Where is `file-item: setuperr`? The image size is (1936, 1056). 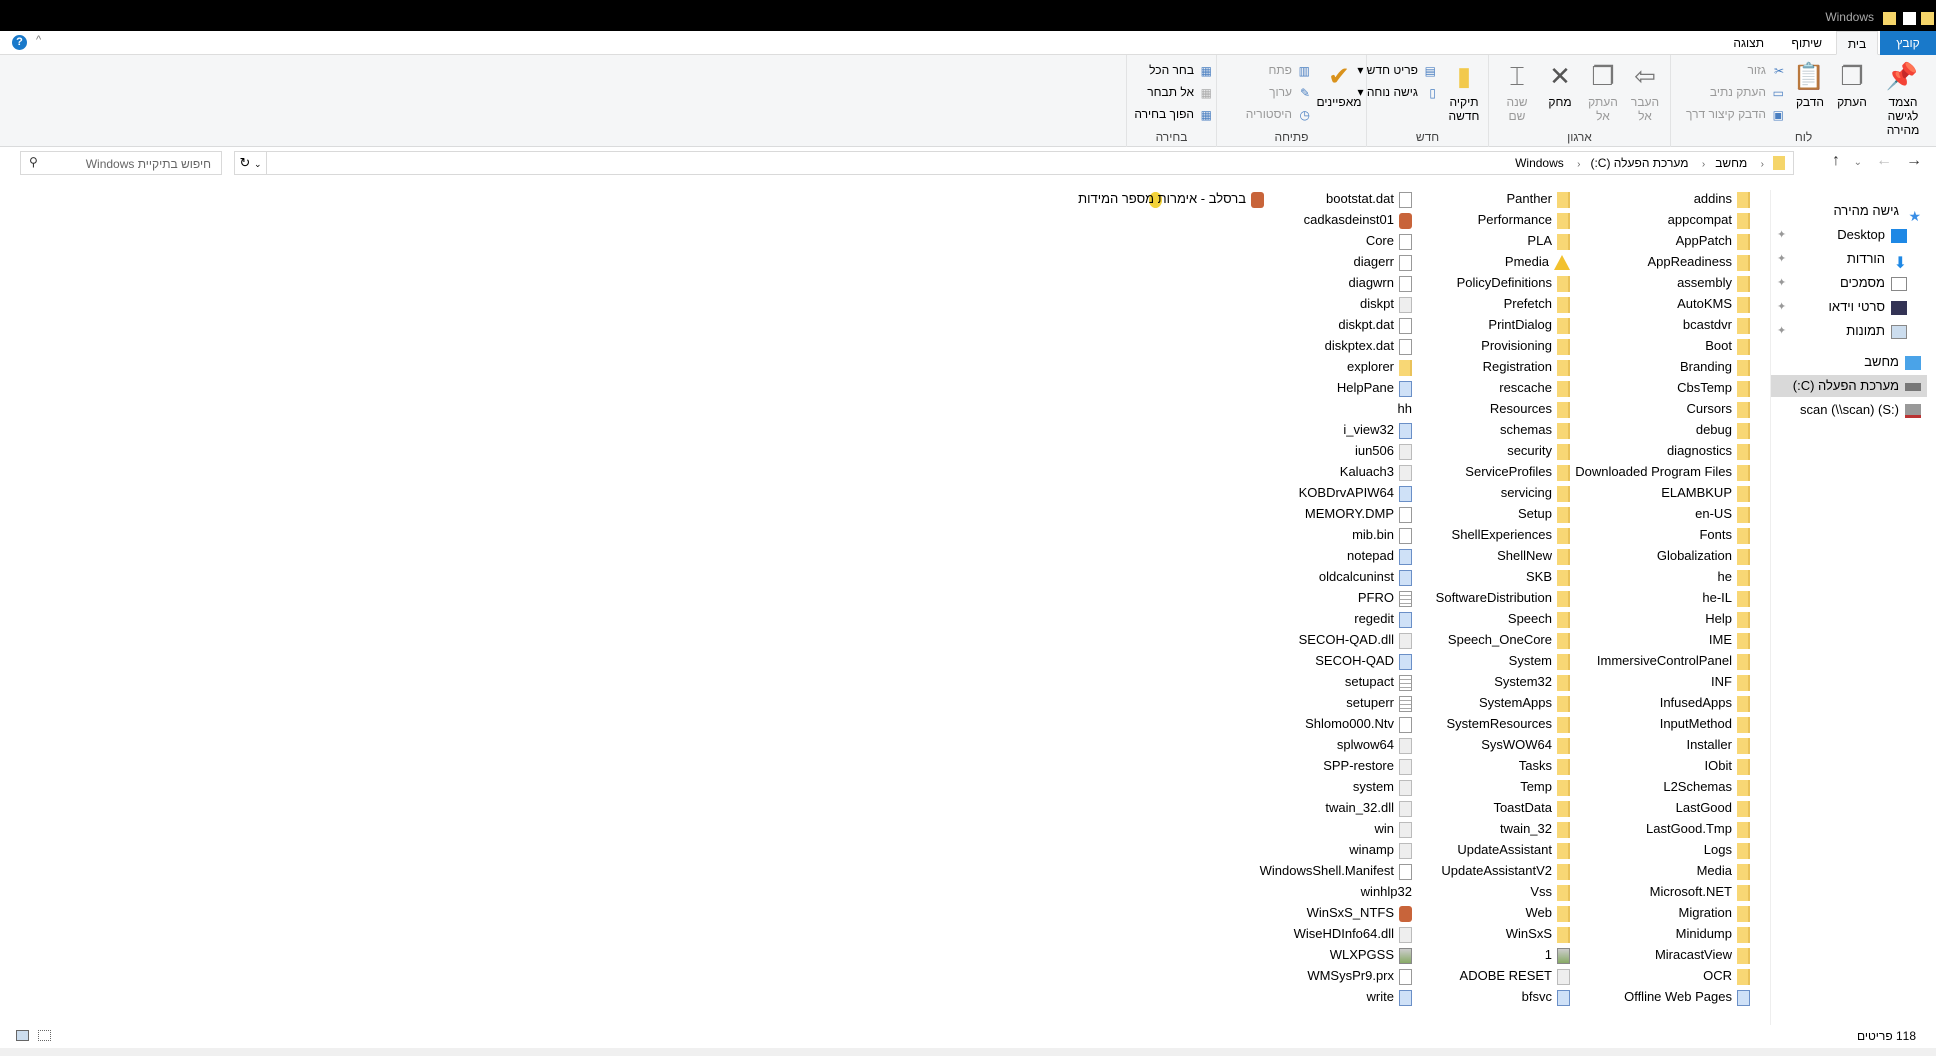
file-item: setuperr is located at coordinates (1272, 702).